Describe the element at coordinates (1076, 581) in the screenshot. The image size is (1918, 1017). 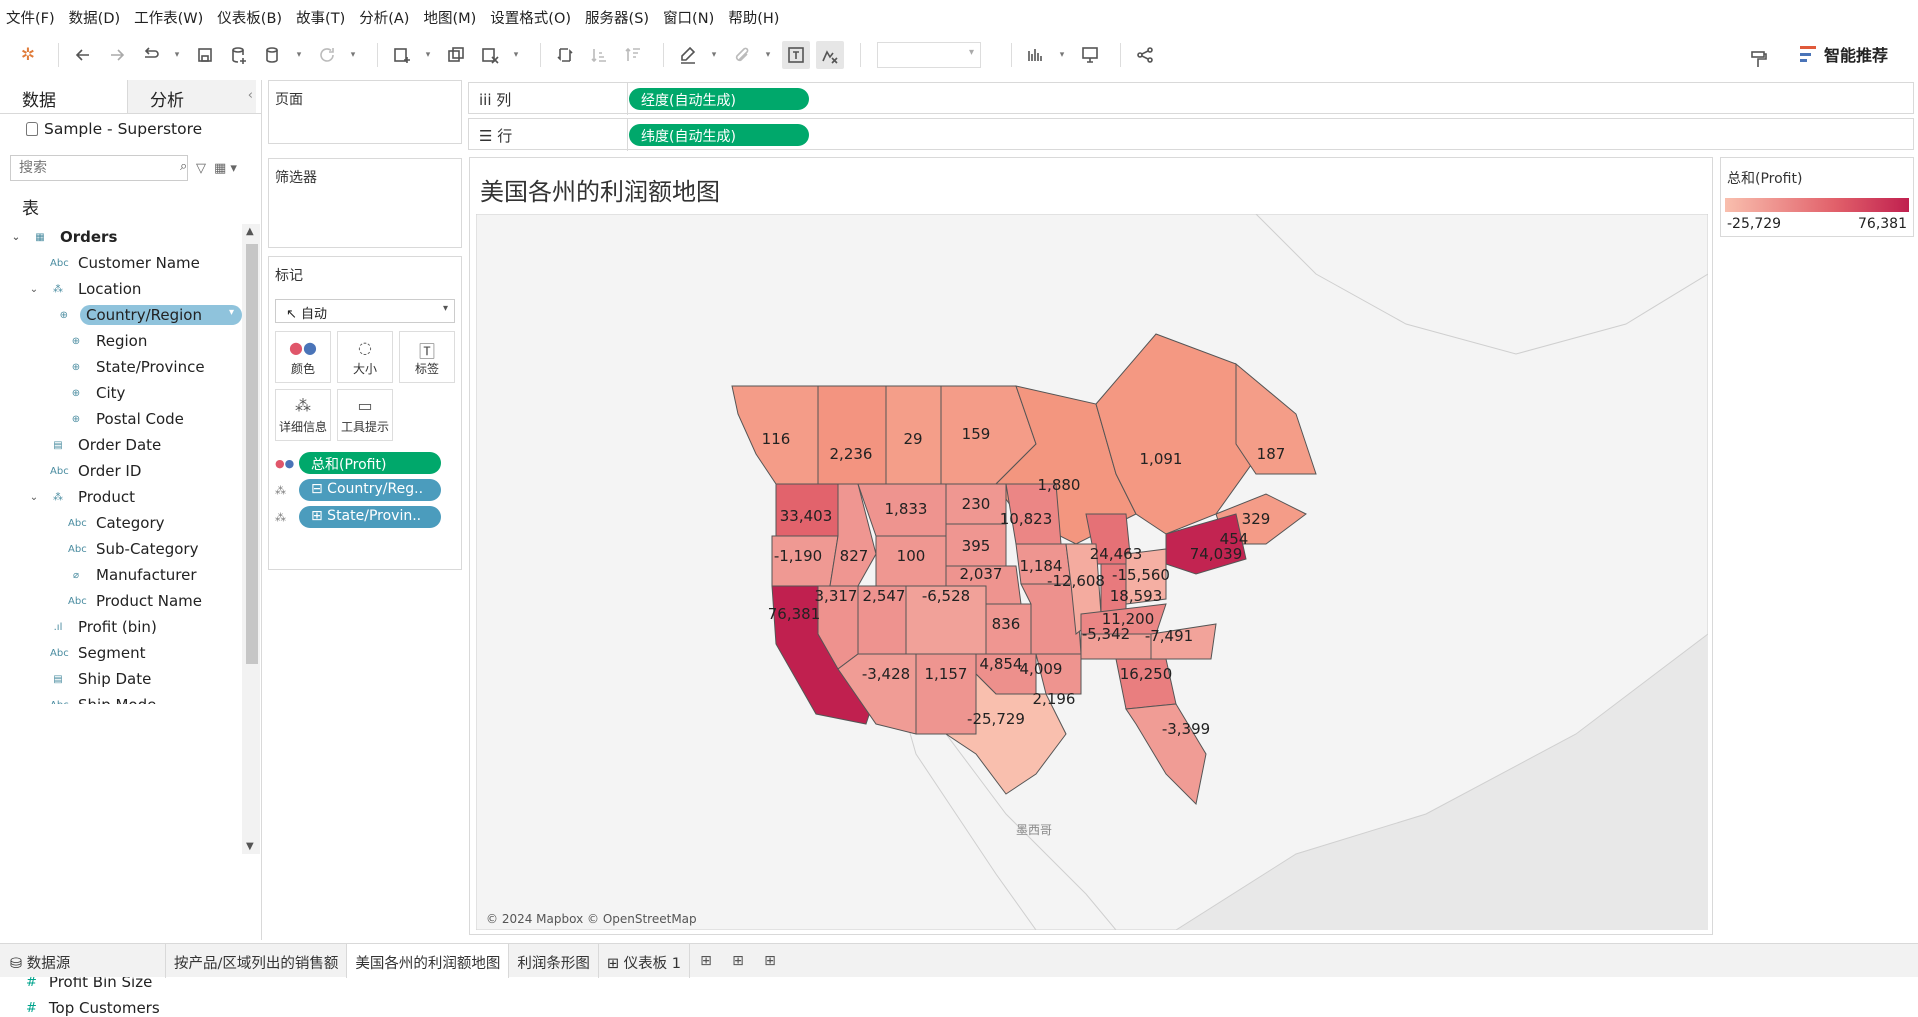
I see `region-value-label: -12,608` at that location.